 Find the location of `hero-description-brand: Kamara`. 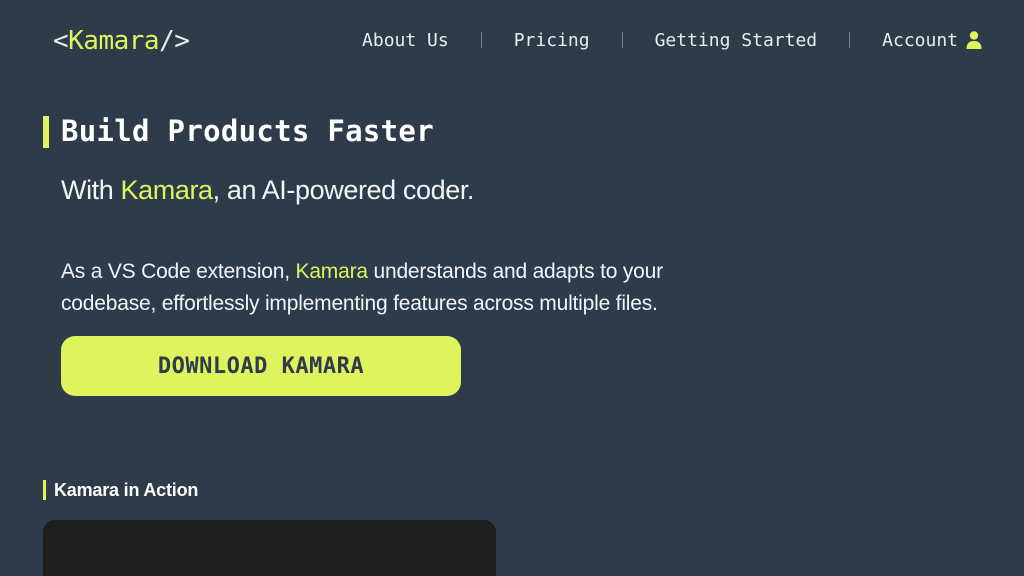

hero-description-brand: Kamara is located at coordinates (332, 271).